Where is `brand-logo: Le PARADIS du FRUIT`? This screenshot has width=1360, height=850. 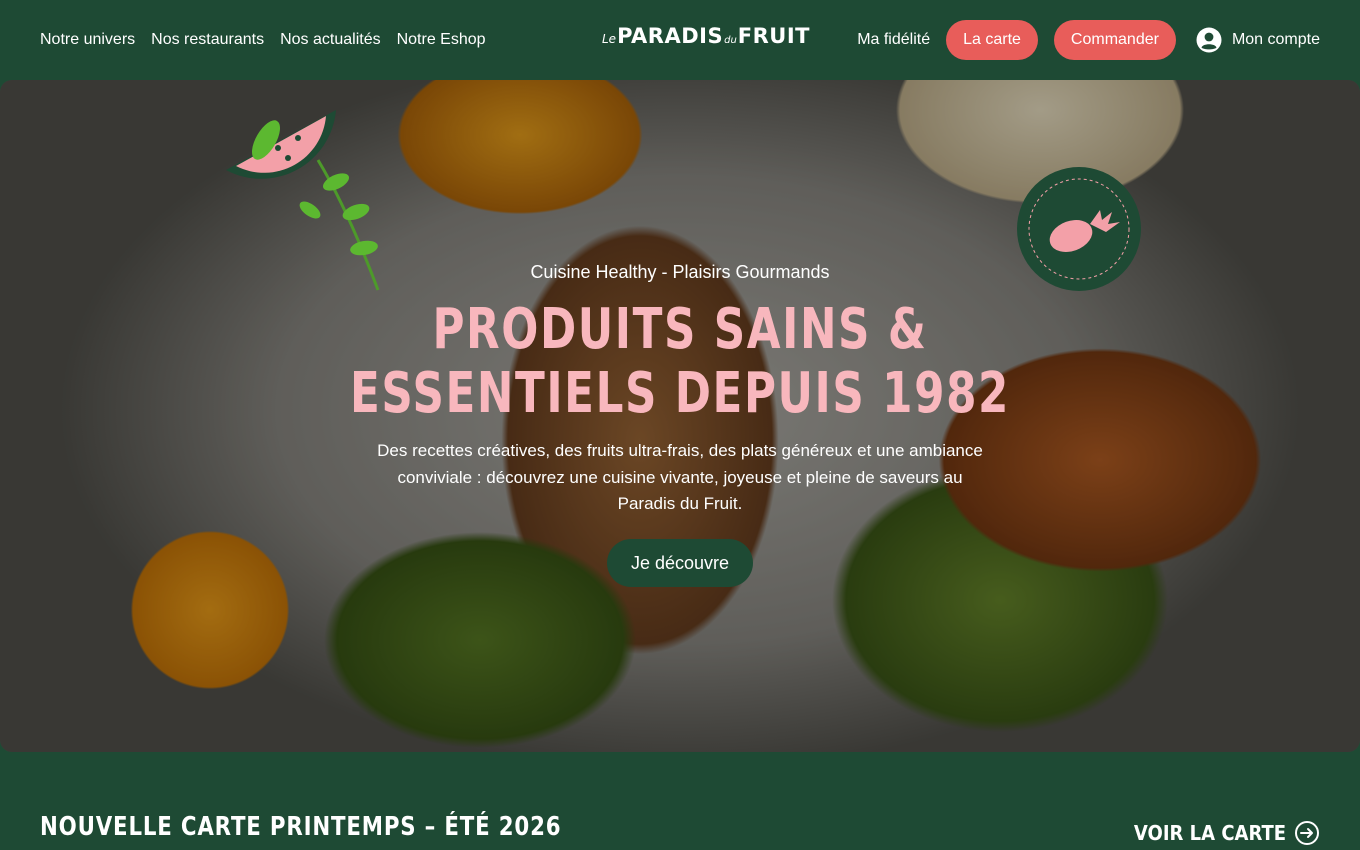
brand-logo: Le PARADIS du FRUIT is located at coordinates (705, 41).